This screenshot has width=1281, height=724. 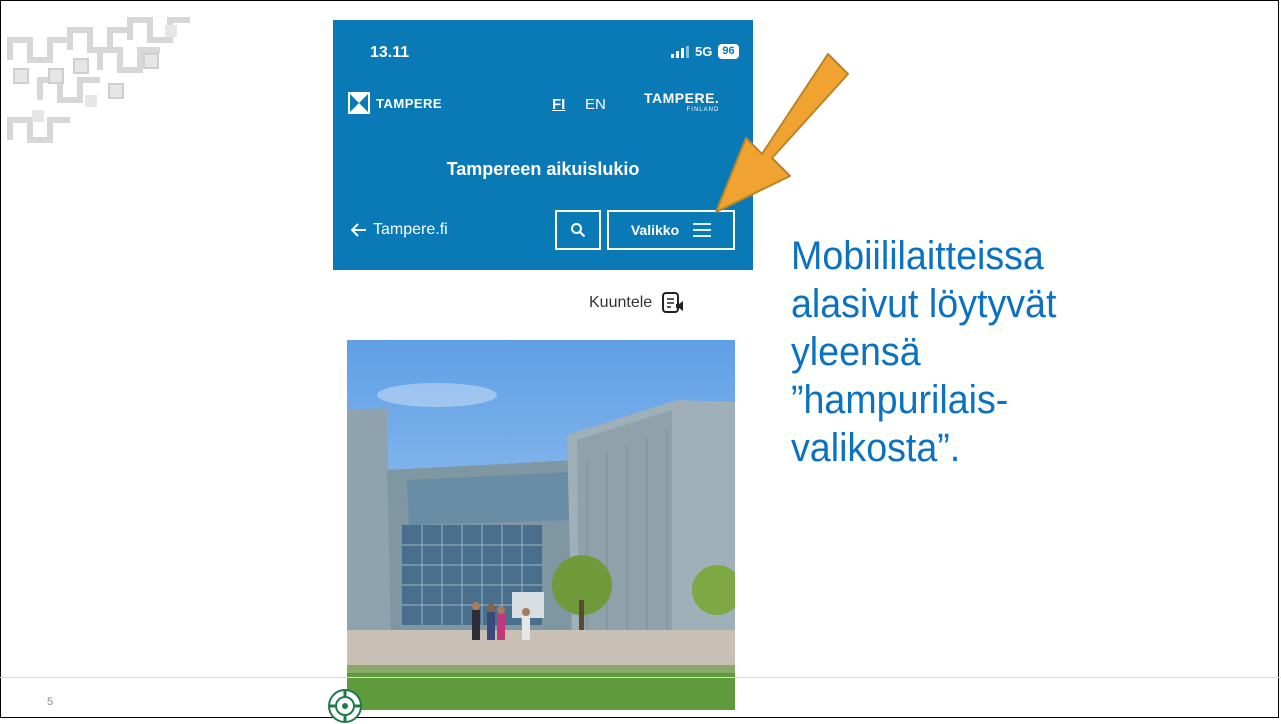 What do you see at coordinates (98, 80) in the screenshot?
I see `decorative-pattern-logo` at bounding box center [98, 80].